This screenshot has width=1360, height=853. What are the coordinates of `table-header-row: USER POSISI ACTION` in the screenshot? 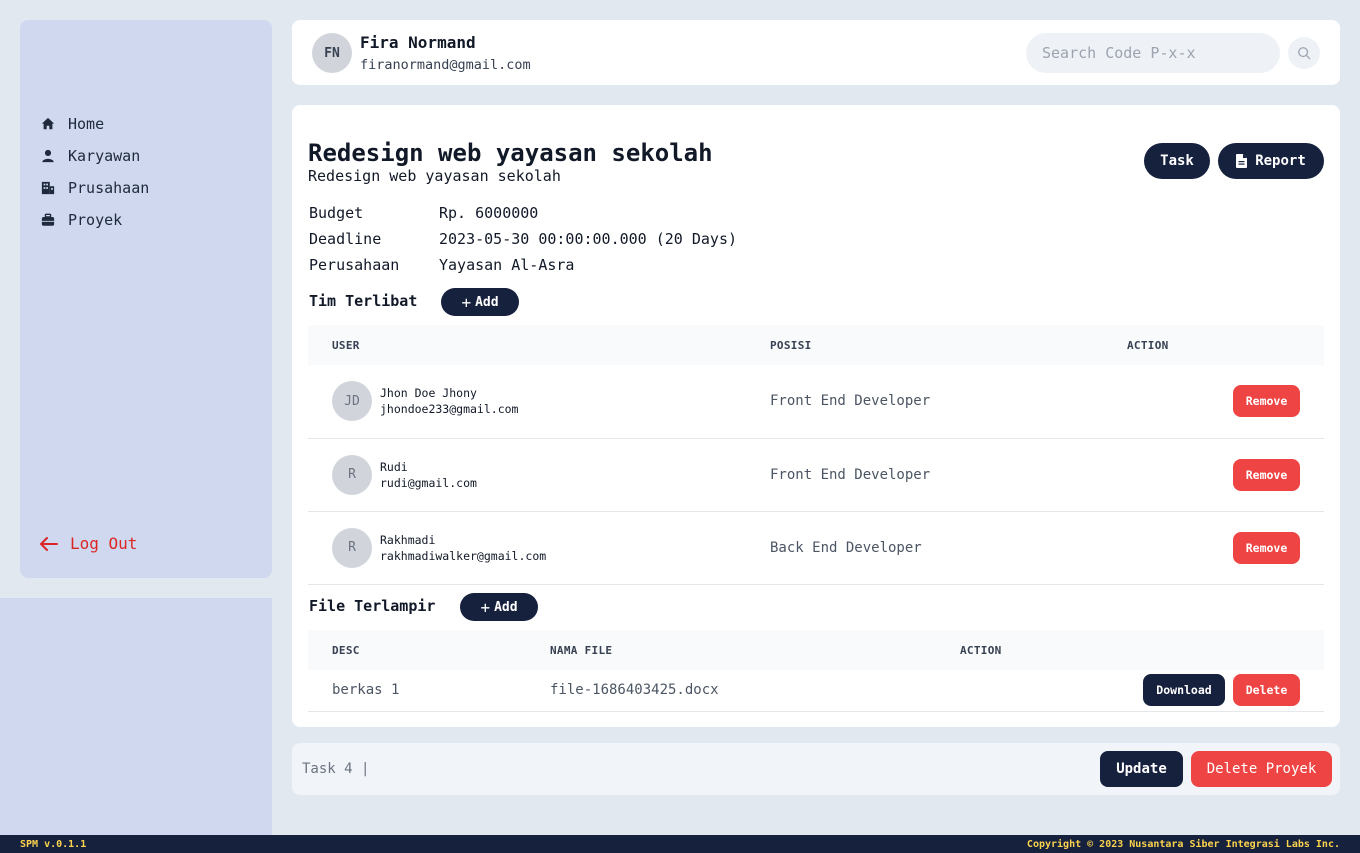 It's located at (816, 345).